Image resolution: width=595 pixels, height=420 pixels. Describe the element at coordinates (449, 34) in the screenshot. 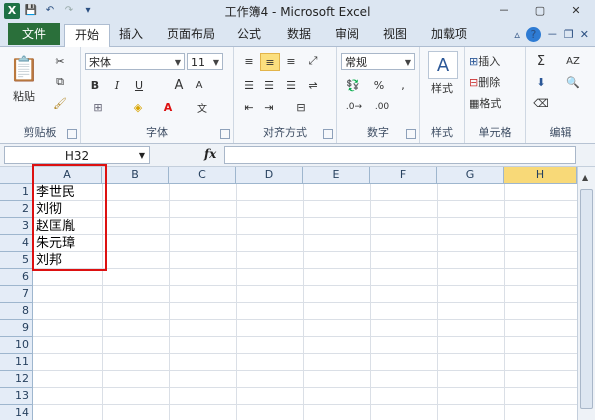

I see `tab-addins: 加载项` at that location.